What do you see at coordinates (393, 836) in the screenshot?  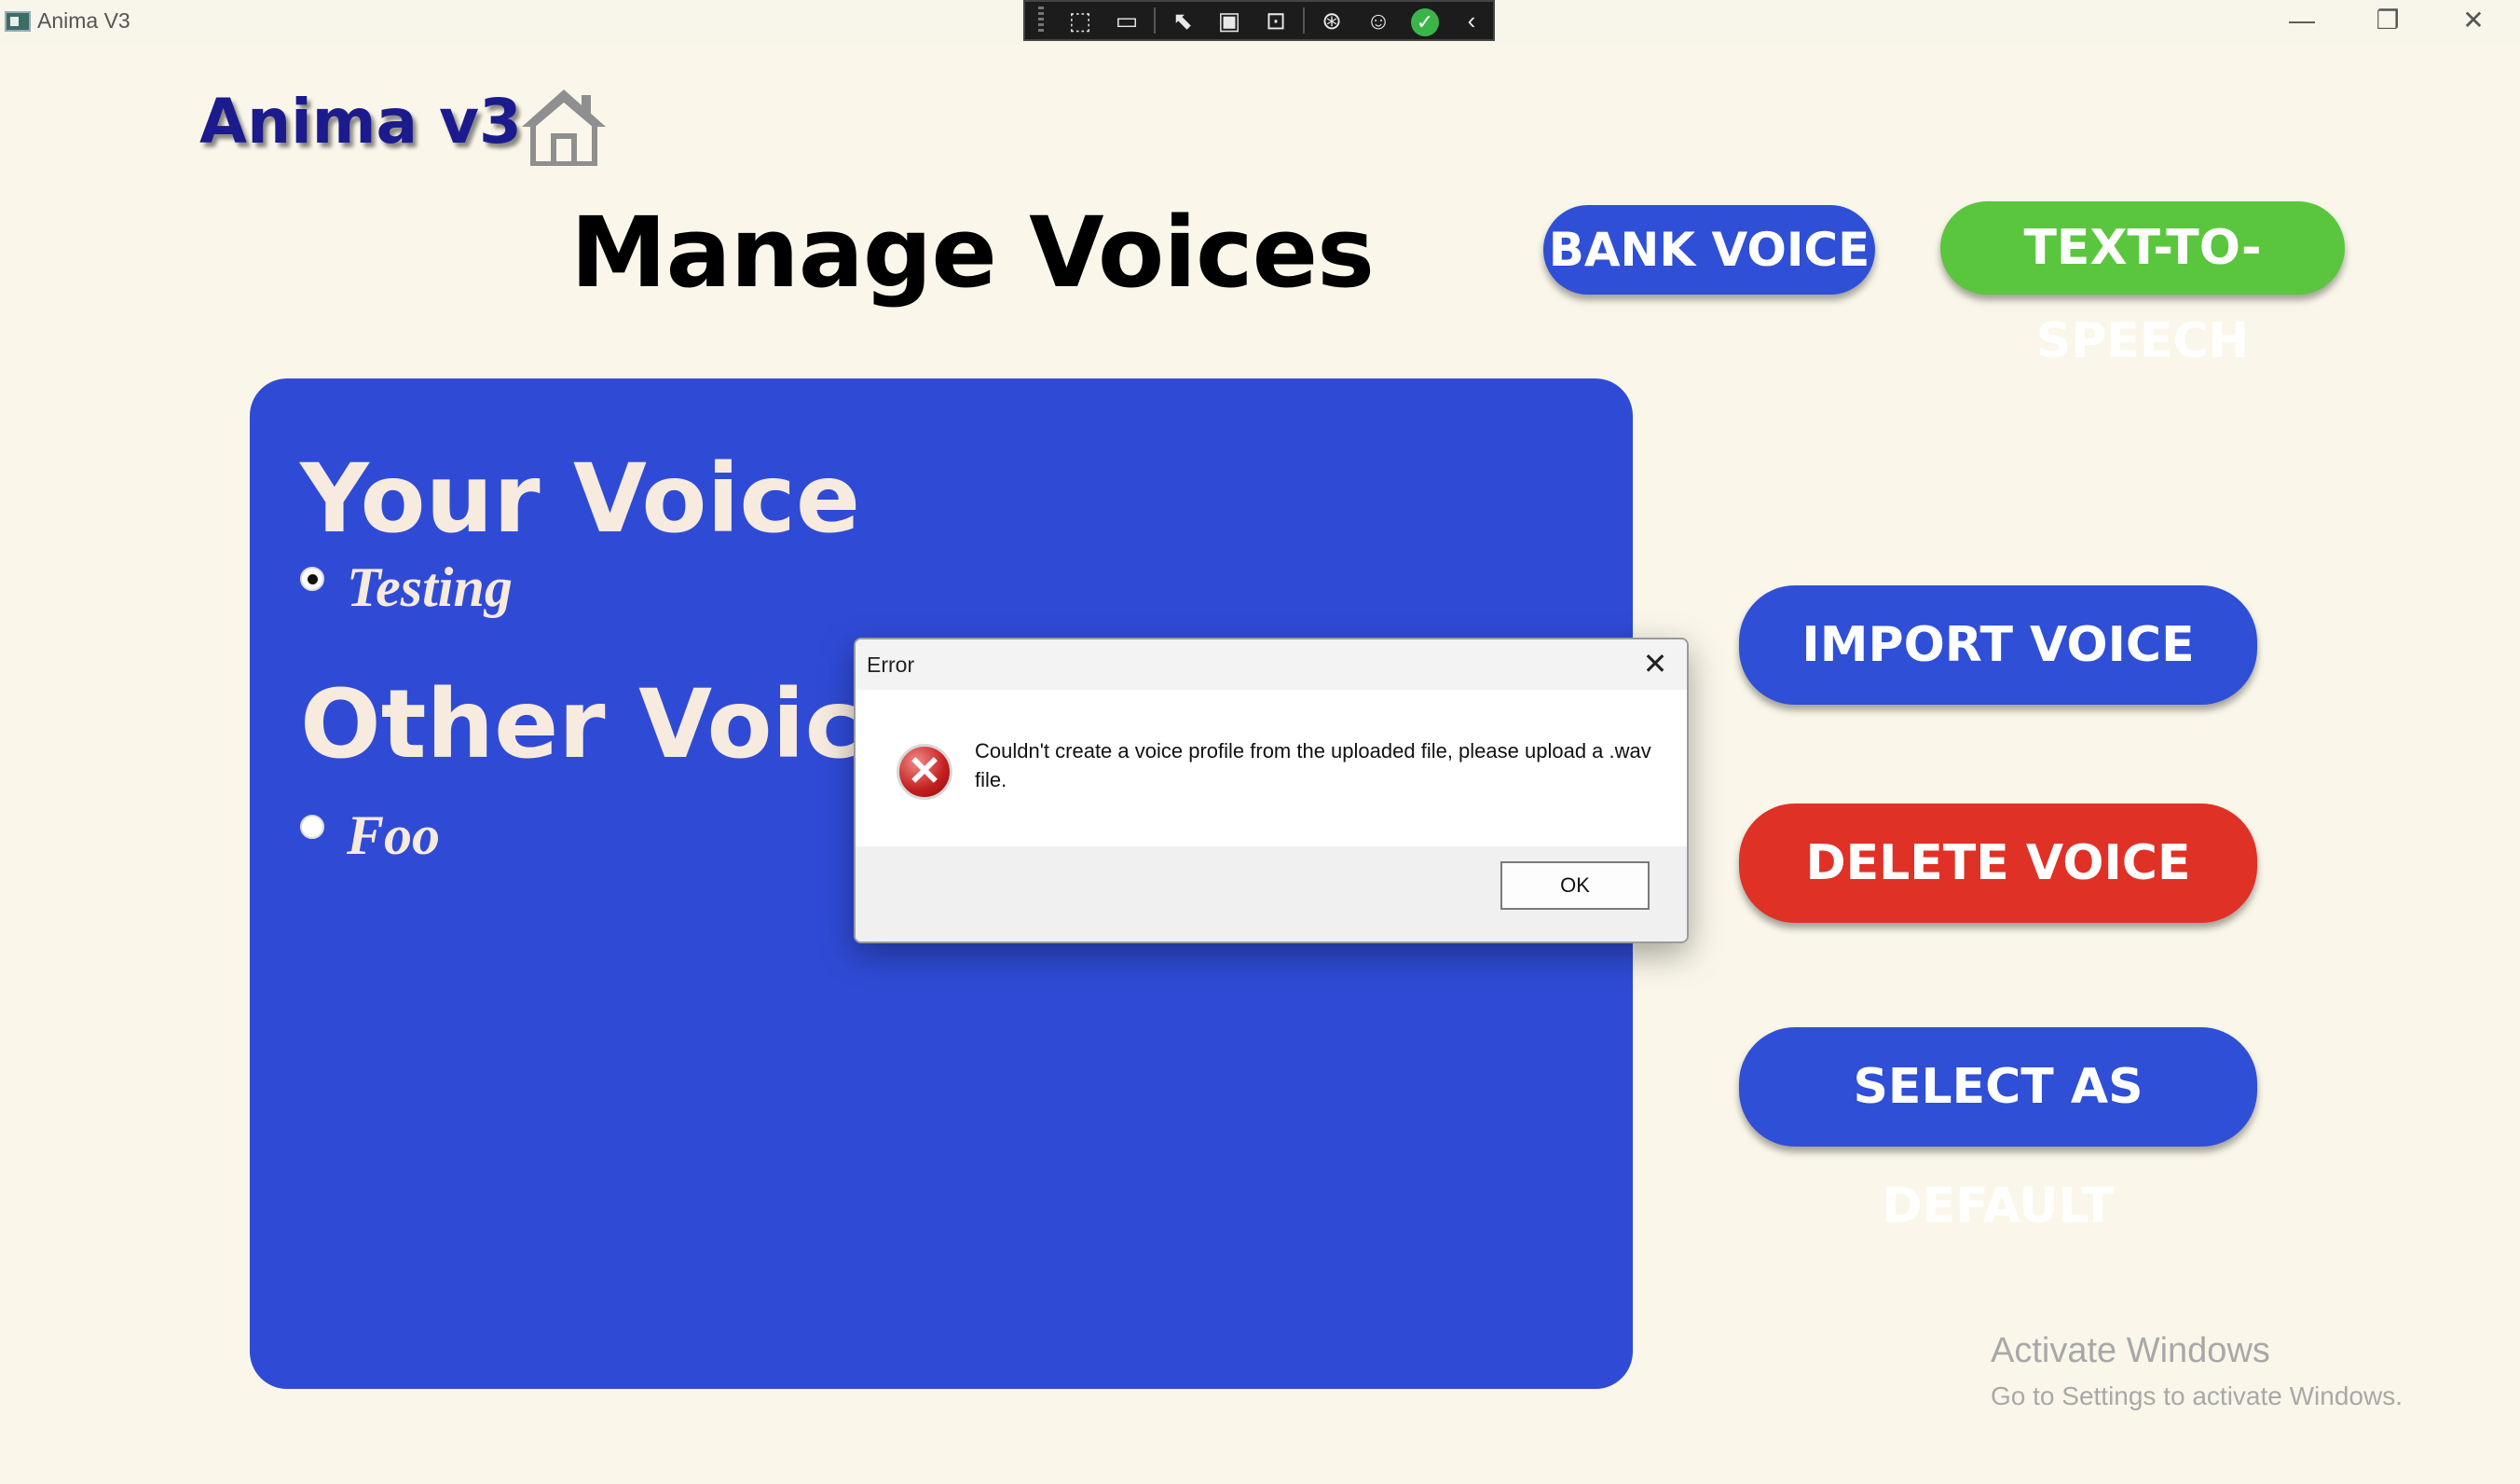 I see `voice-name-foo: Foo` at bounding box center [393, 836].